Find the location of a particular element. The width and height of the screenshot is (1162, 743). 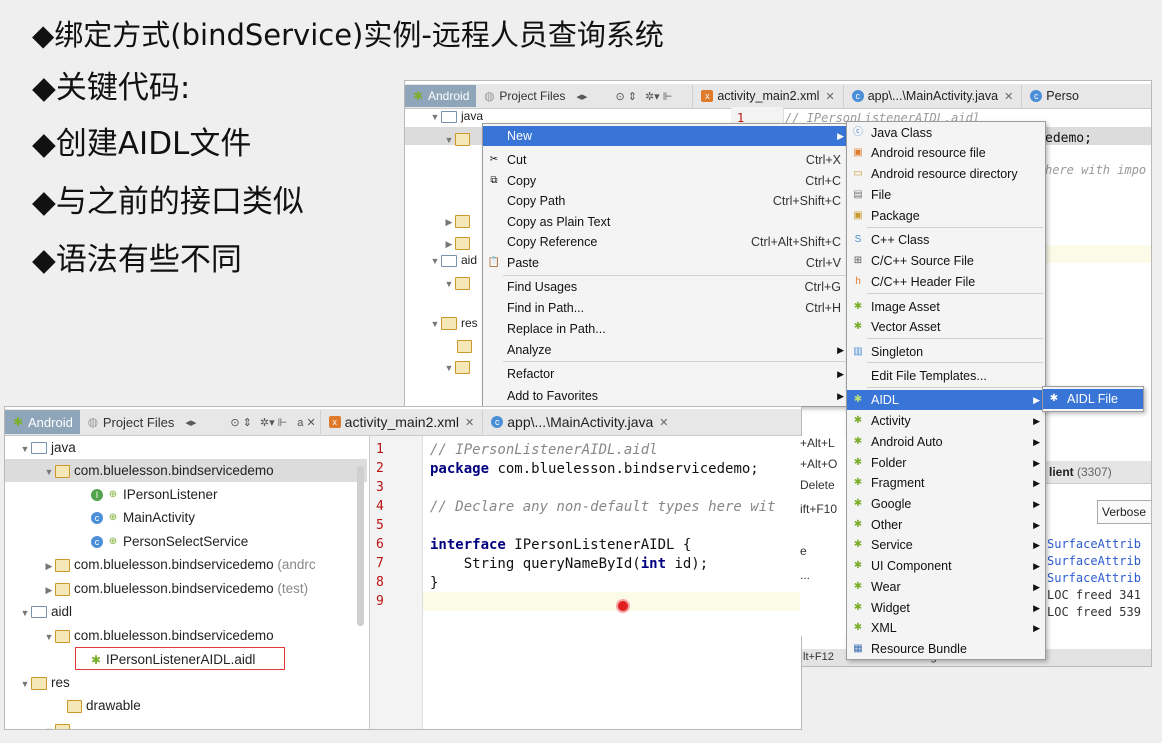

tree-pkg-main: ▼ com.bluelesson.bindservicedemo is located at coordinates (186, 470).